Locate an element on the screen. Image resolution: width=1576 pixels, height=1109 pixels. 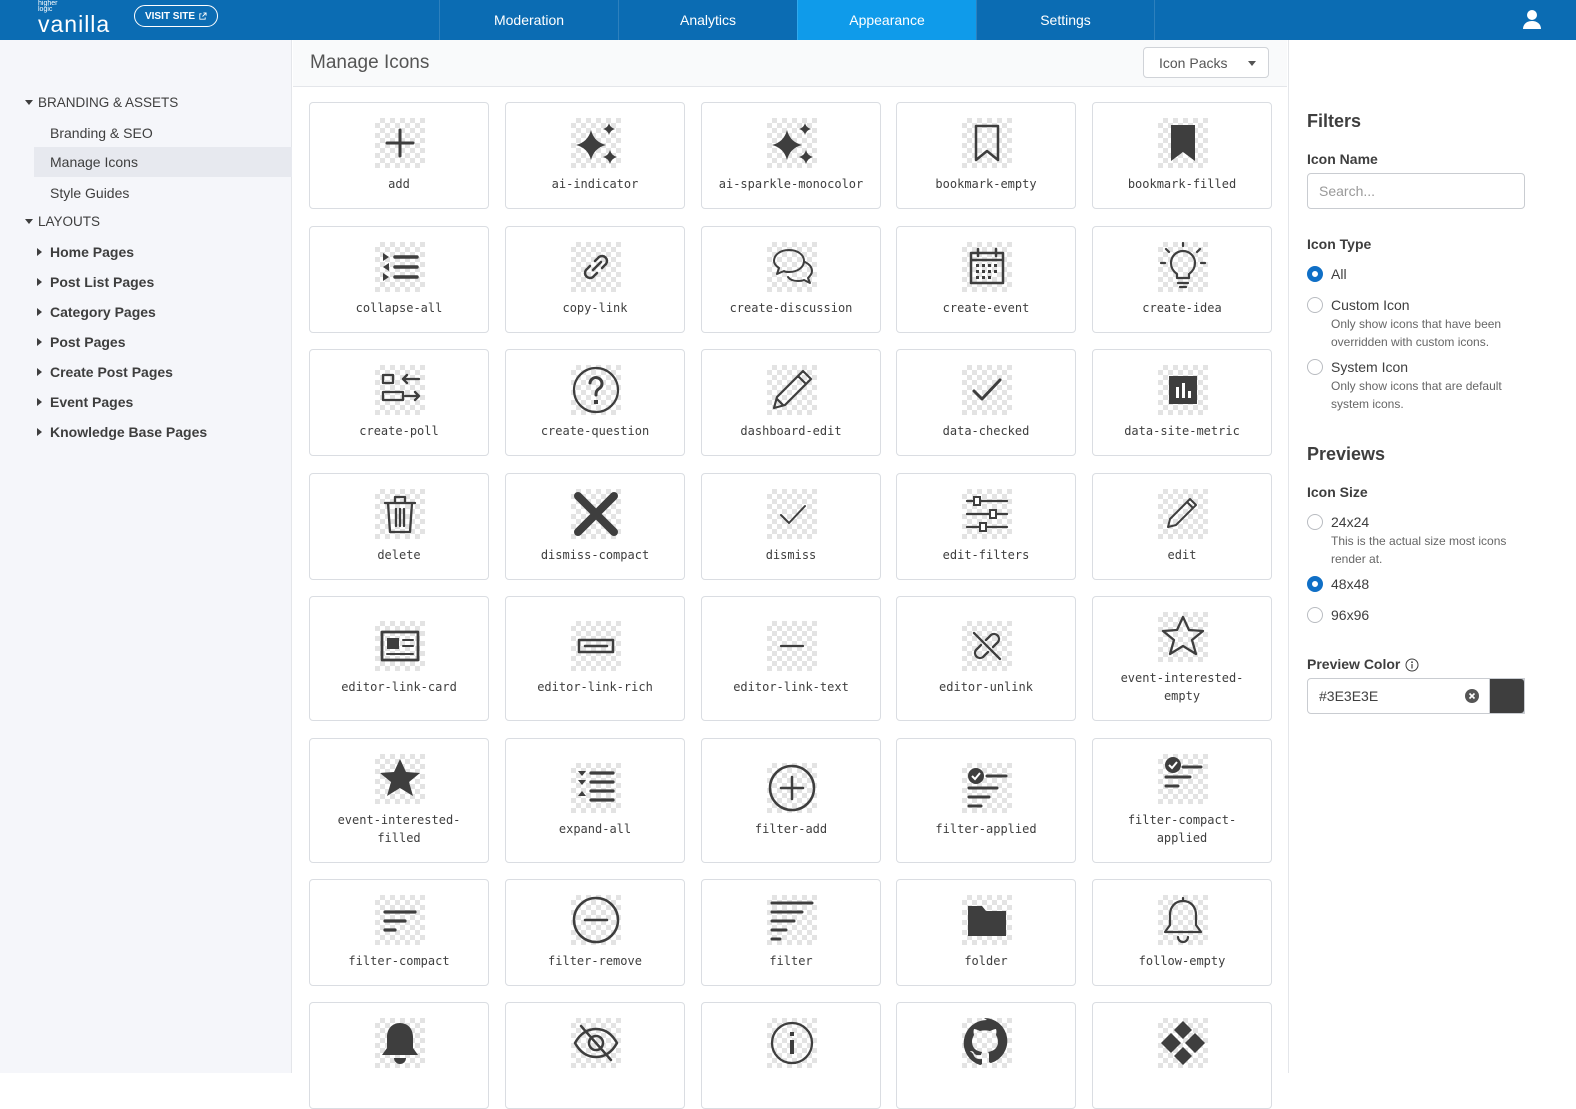
copy-link-icon is located at coordinates (596, 267).